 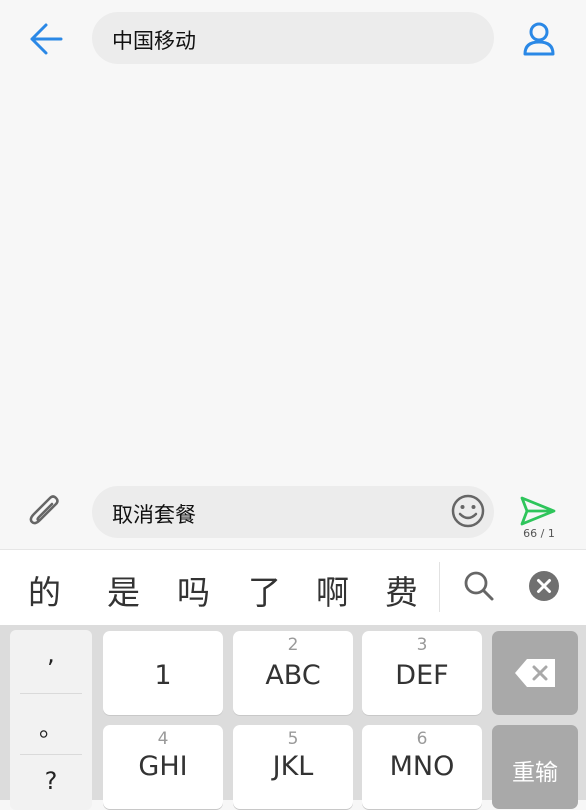 What do you see at coordinates (51, 781) in the screenshot?
I see `punct-key: ?` at bounding box center [51, 781].